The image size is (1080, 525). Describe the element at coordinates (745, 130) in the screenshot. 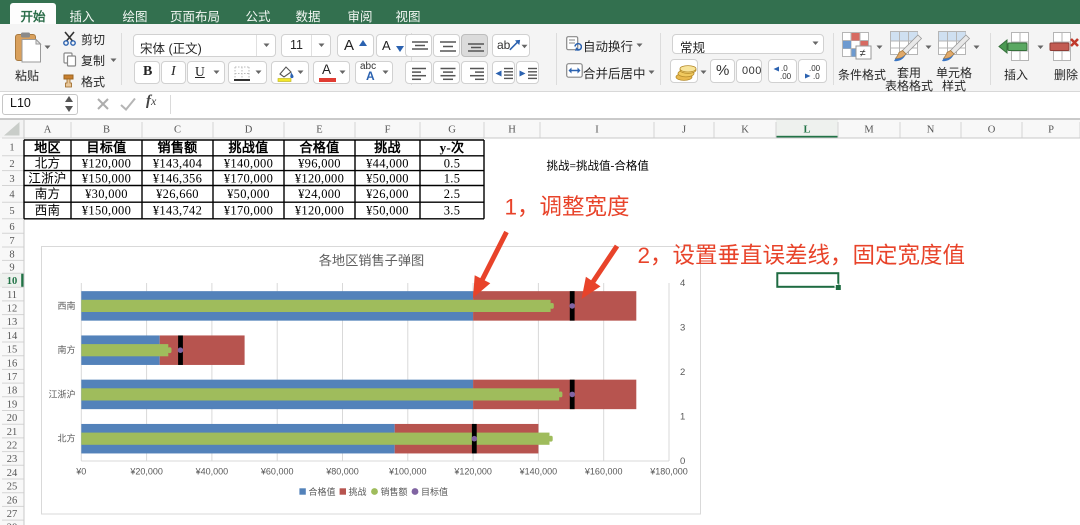

I see `svg-text: K` at that location.